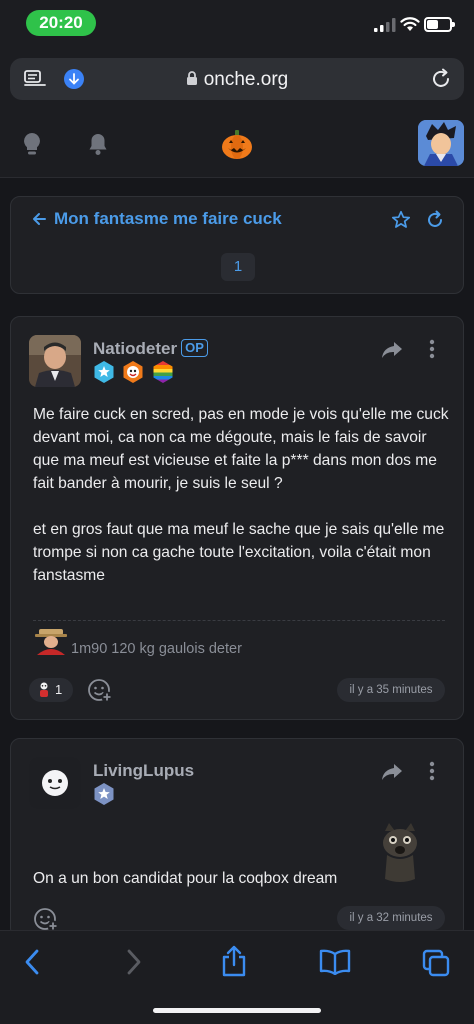 The image size is (474, 1024). Describe the element at coordinates (51, 642) in the screenshot. I see `signature-image` at that location.